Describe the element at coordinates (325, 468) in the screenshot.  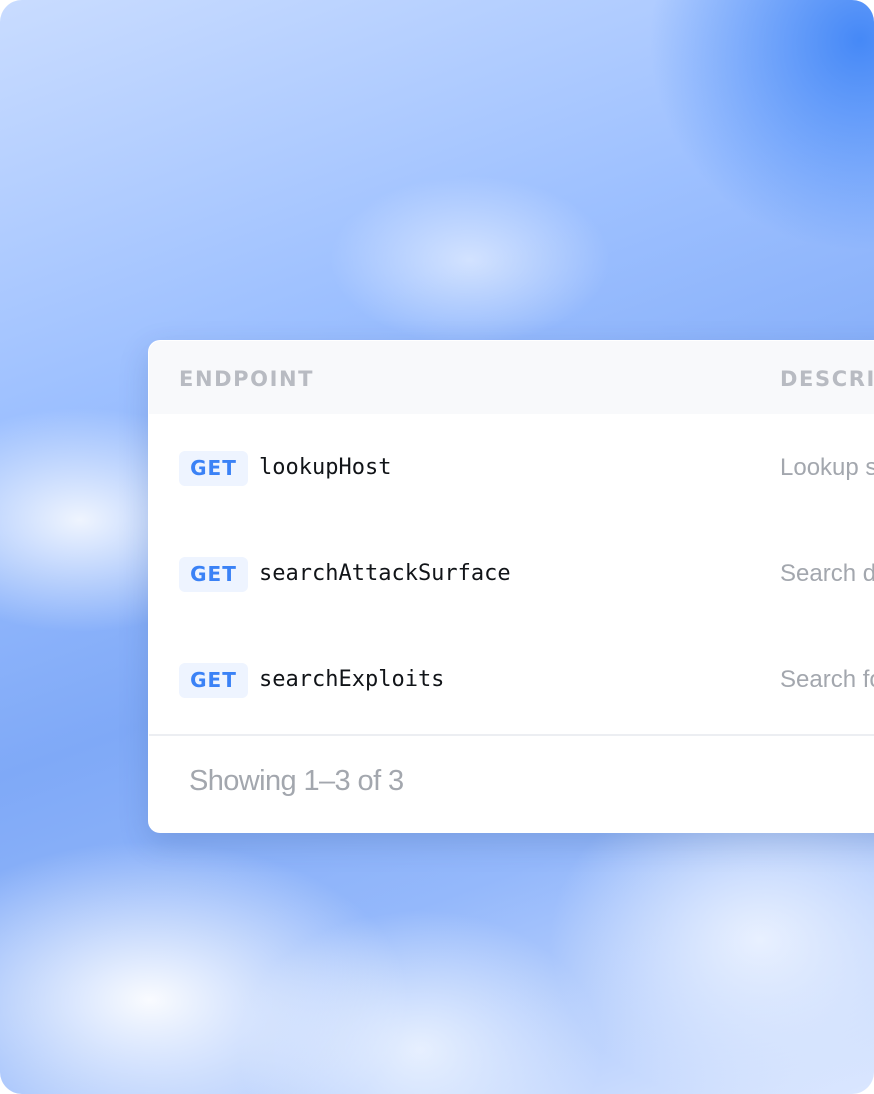
I see `endpoint-name: lookupHost` at that location.